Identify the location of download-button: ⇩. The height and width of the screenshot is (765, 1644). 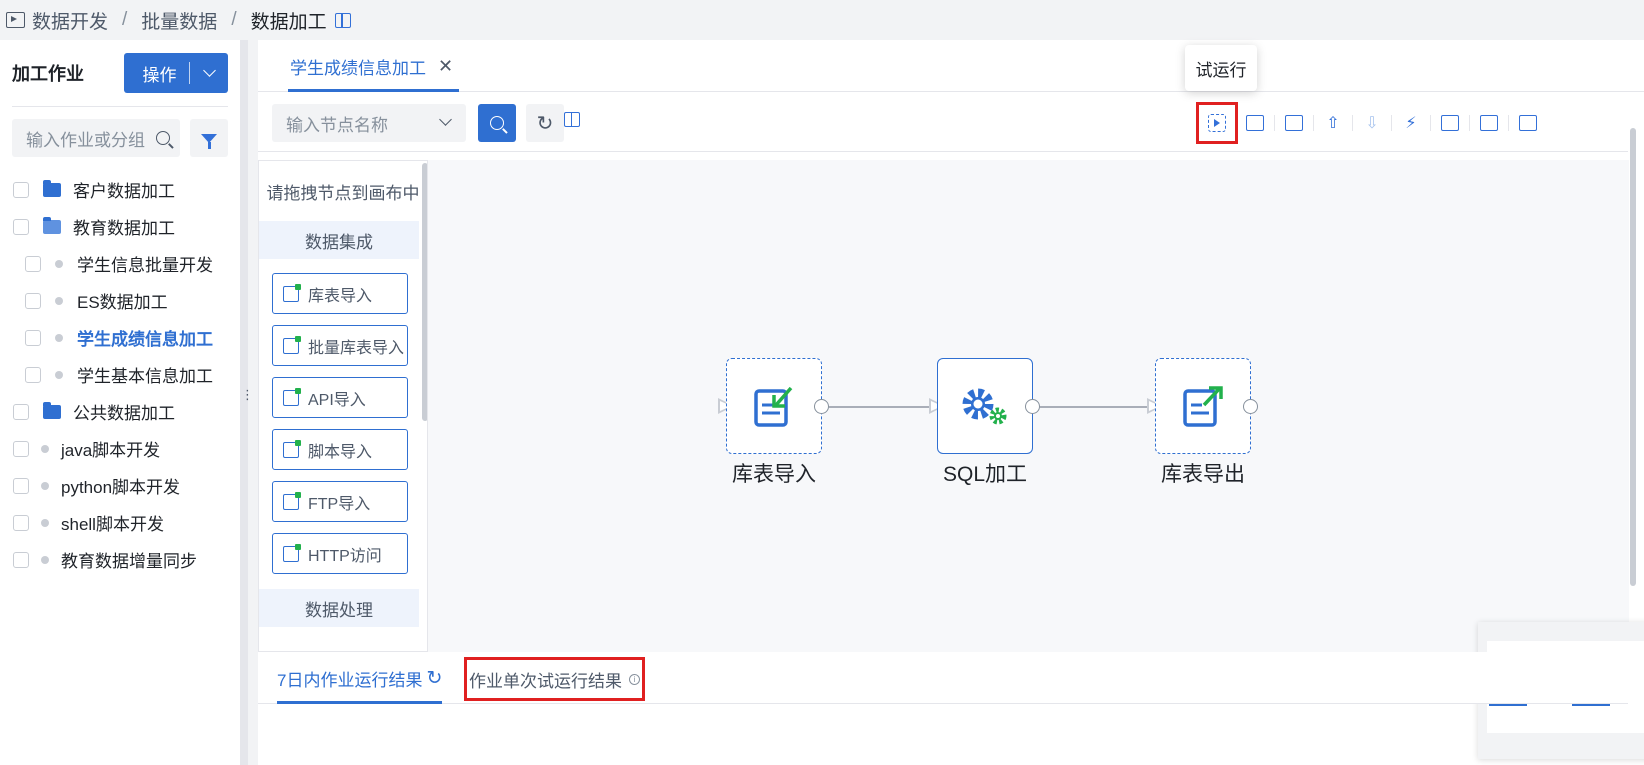
(1372, 123).